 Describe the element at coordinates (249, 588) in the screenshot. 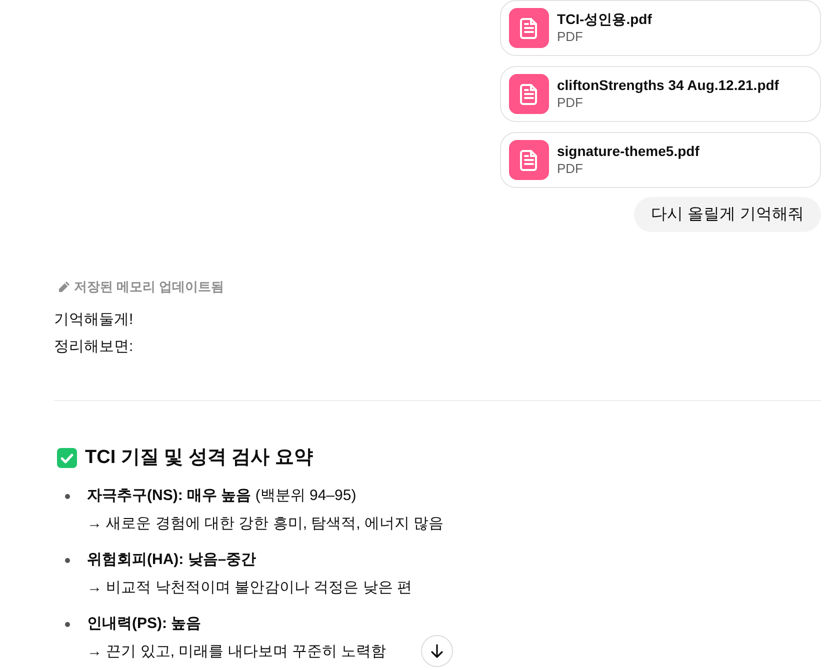

I see `list-item-detail: → 비교적 낙천적이며 불안감이나 걱정은 낮은 편` at that location.